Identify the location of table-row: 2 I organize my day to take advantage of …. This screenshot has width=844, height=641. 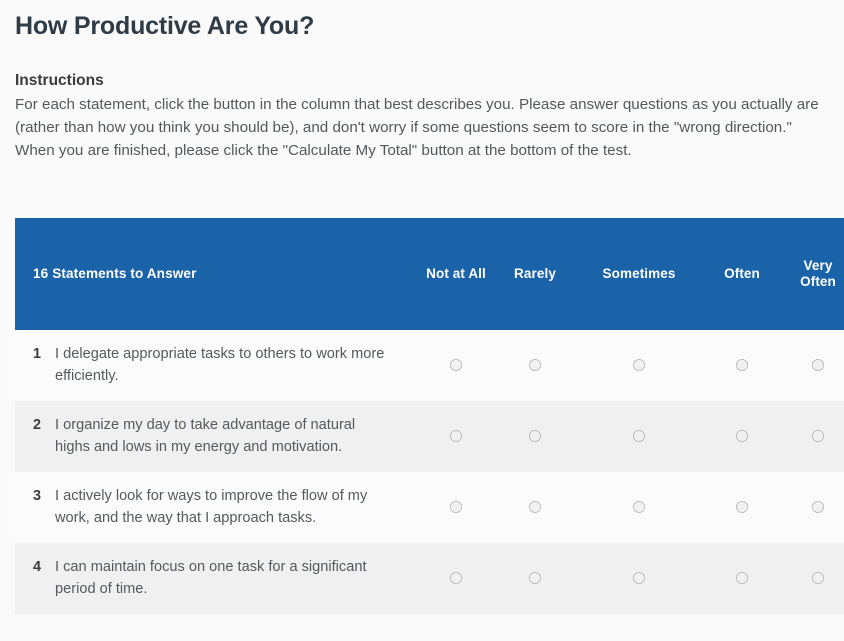
(429, 436).